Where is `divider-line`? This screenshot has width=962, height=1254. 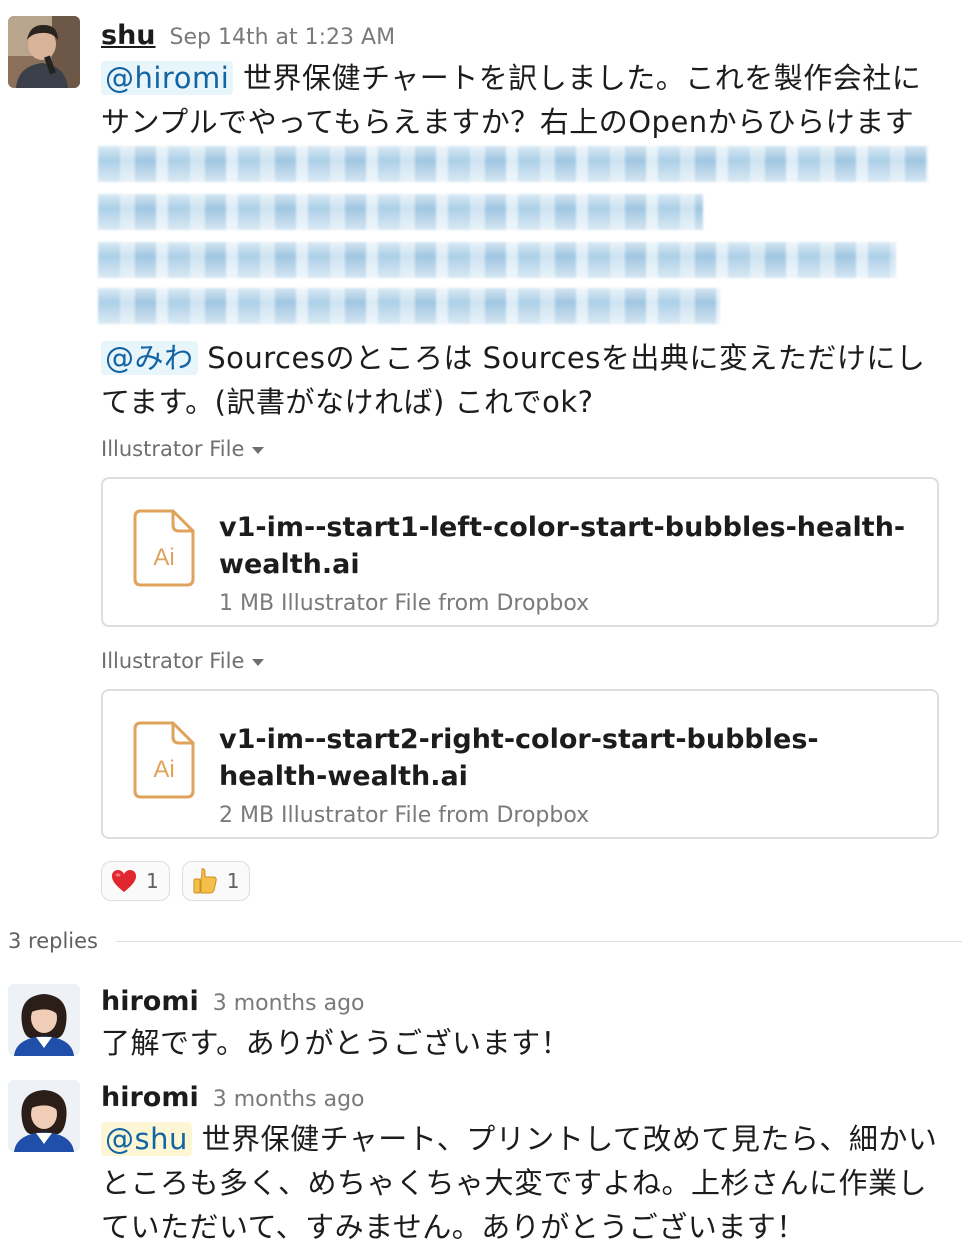 divider-line is located at coordinates (539, 941).